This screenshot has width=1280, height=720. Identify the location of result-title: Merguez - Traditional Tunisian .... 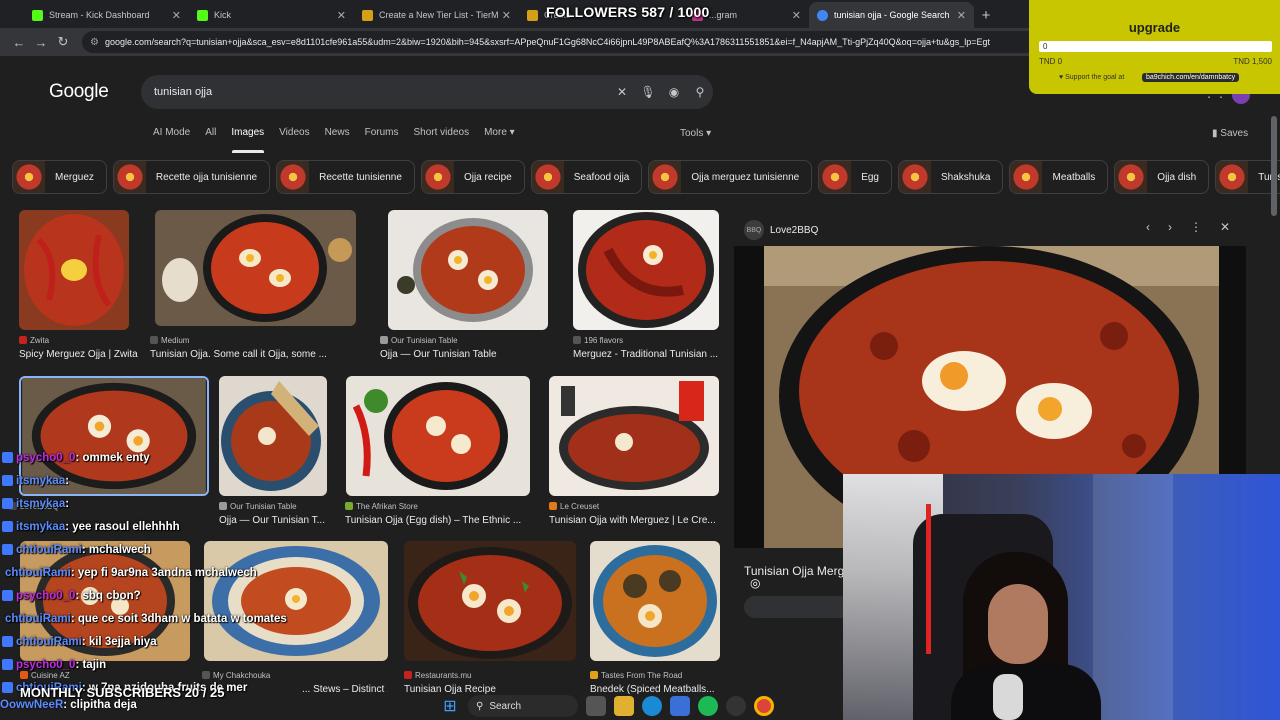
(646, 354).